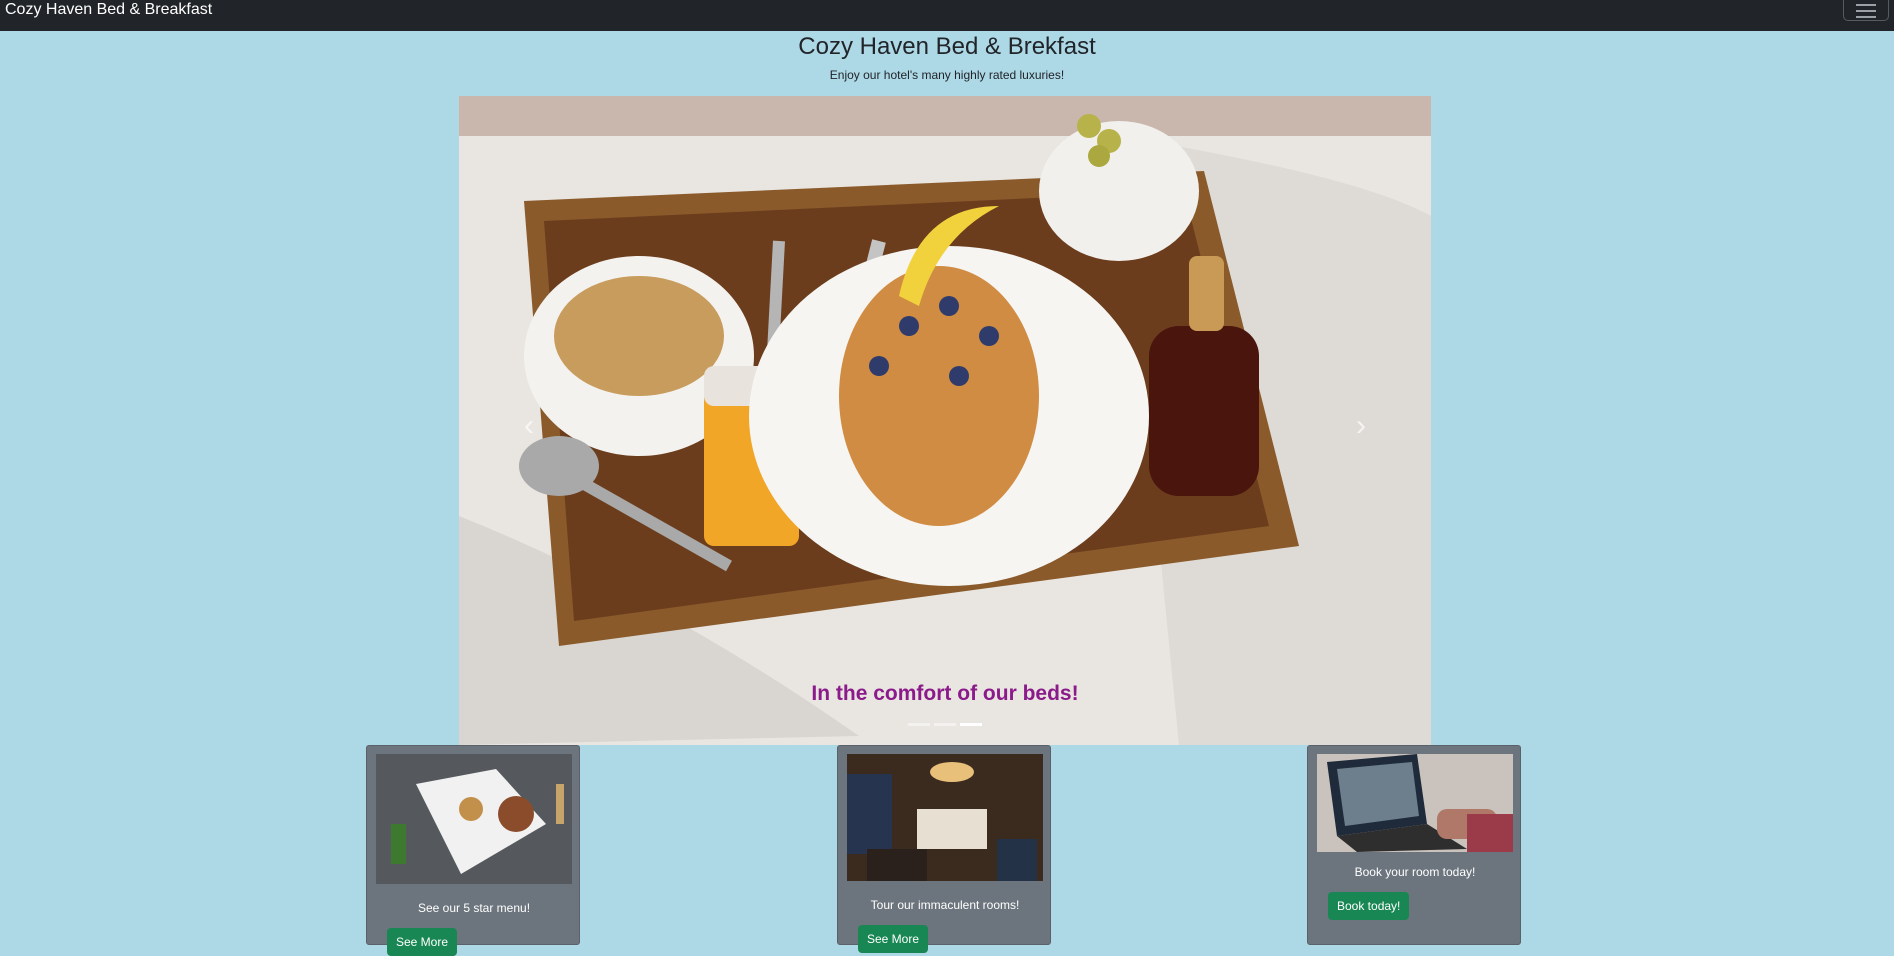  What do you see at coordinates (422, 942) in the screenshot?
I see `menu-see-more-button: See More` at bounding box center [422, 942].